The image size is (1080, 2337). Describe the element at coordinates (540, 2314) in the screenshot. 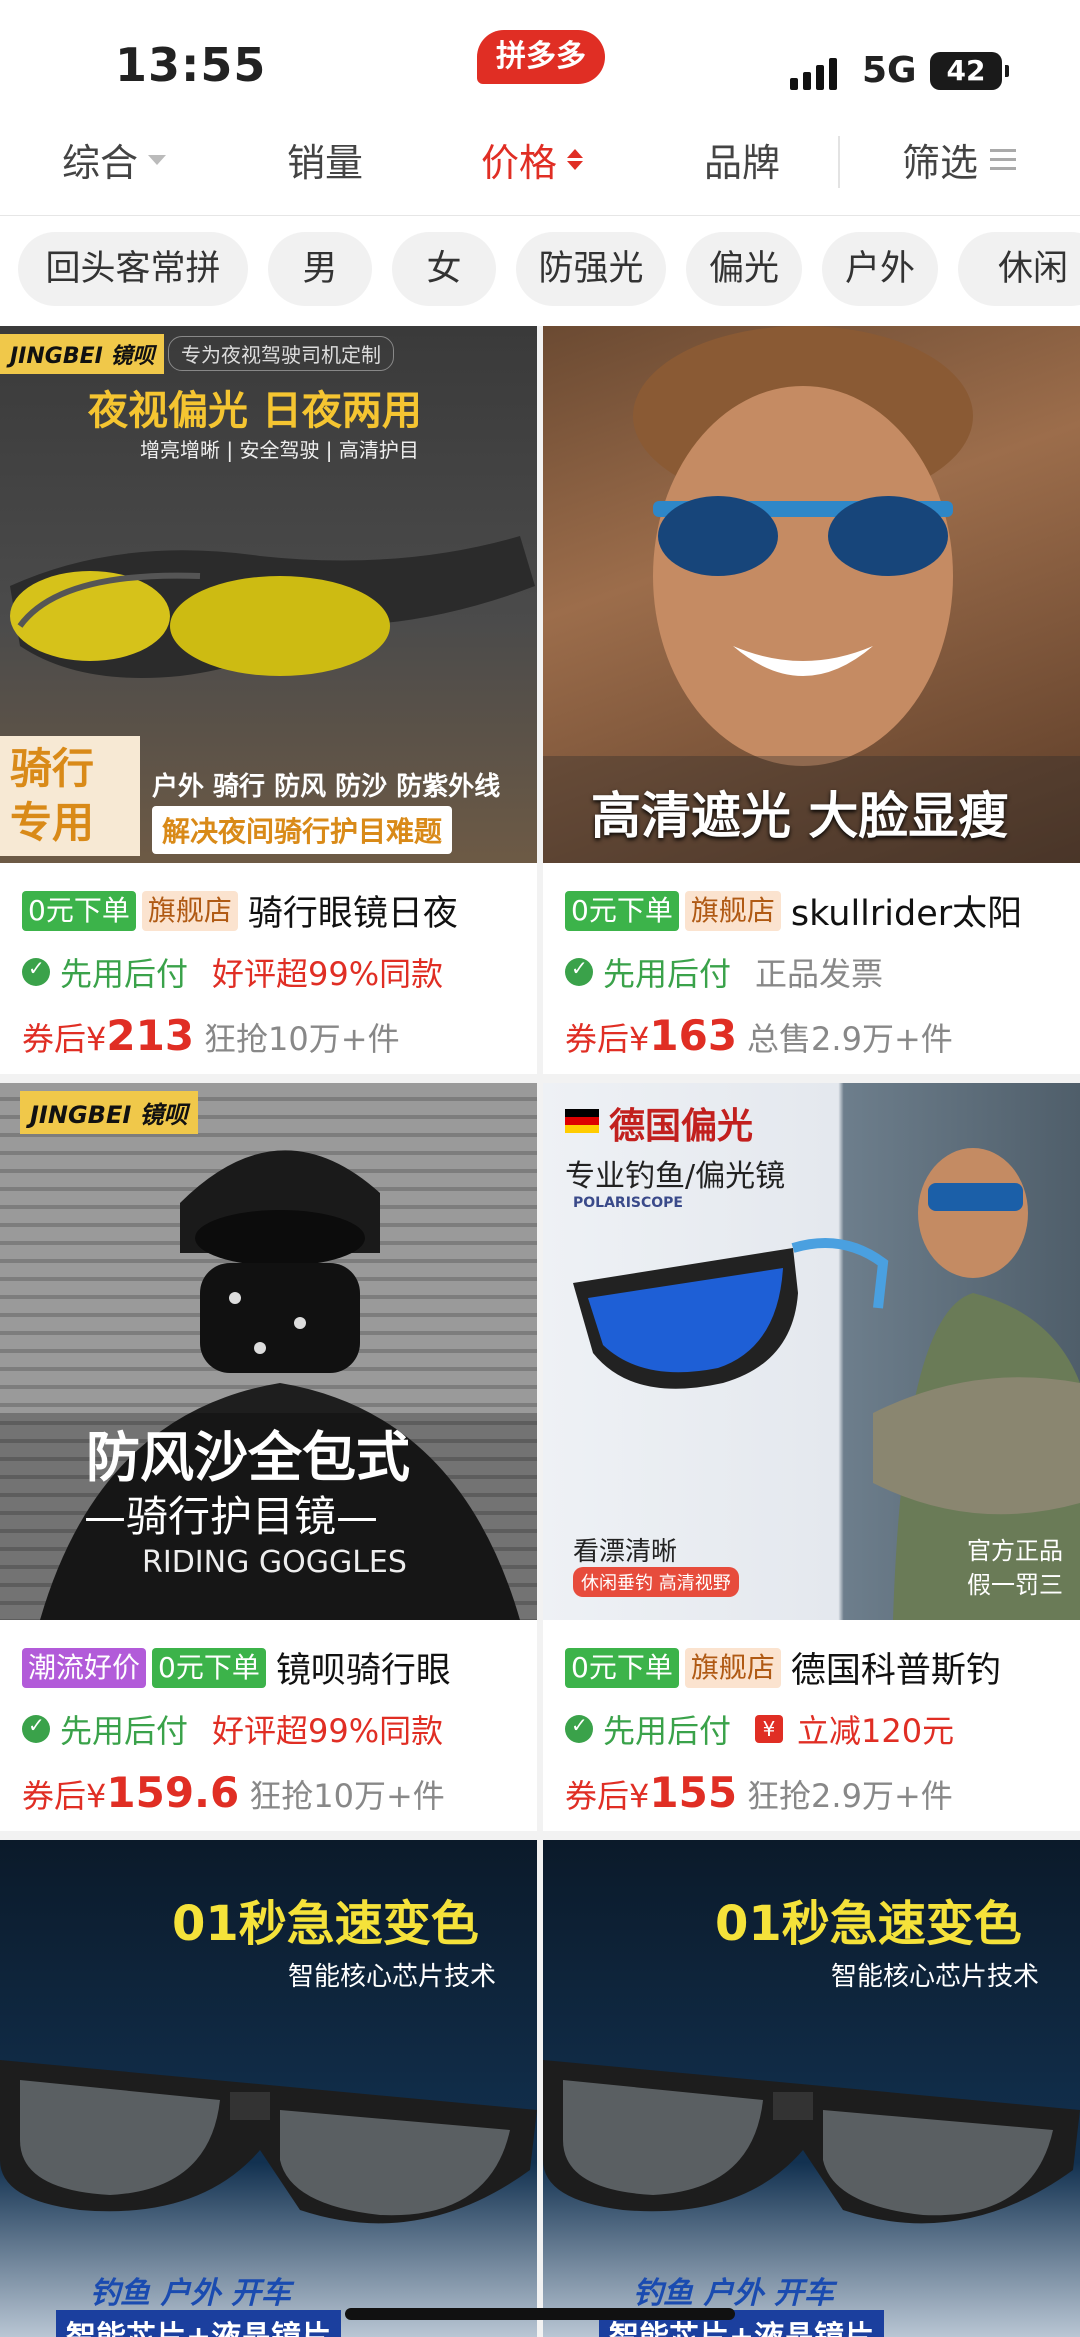

I see `home-indicator` at that location.